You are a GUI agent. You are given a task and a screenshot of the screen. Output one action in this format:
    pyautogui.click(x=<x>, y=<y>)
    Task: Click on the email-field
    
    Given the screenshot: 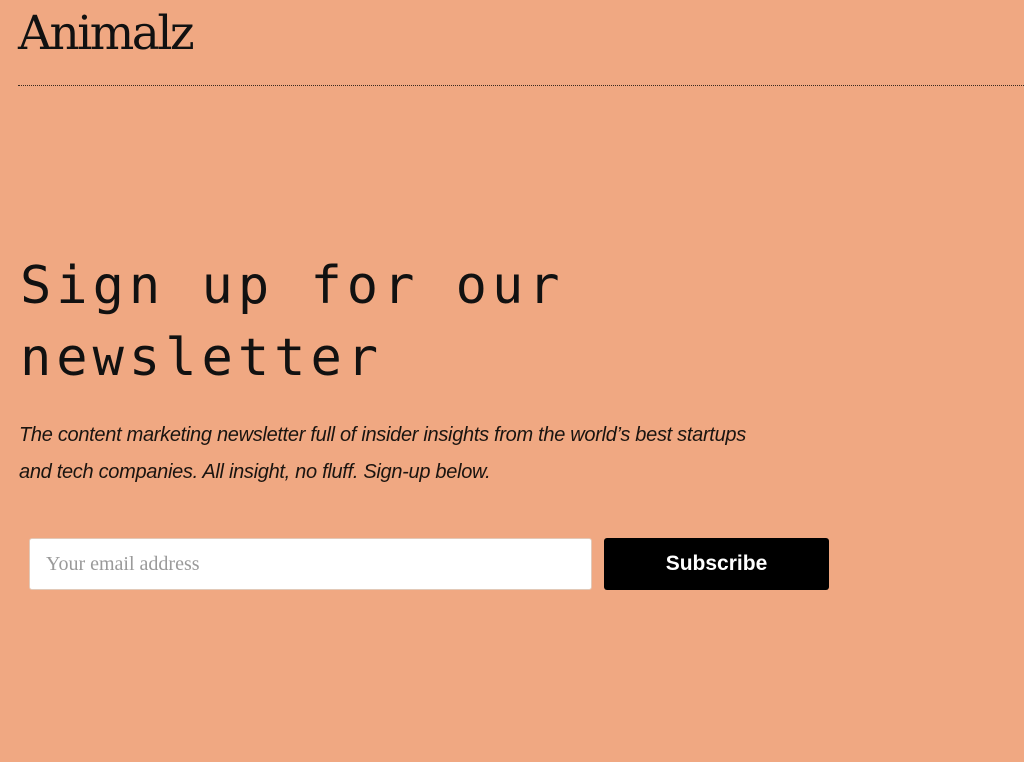 What is the action you would take?
    pyautogui.click(x=310, y=564)
    